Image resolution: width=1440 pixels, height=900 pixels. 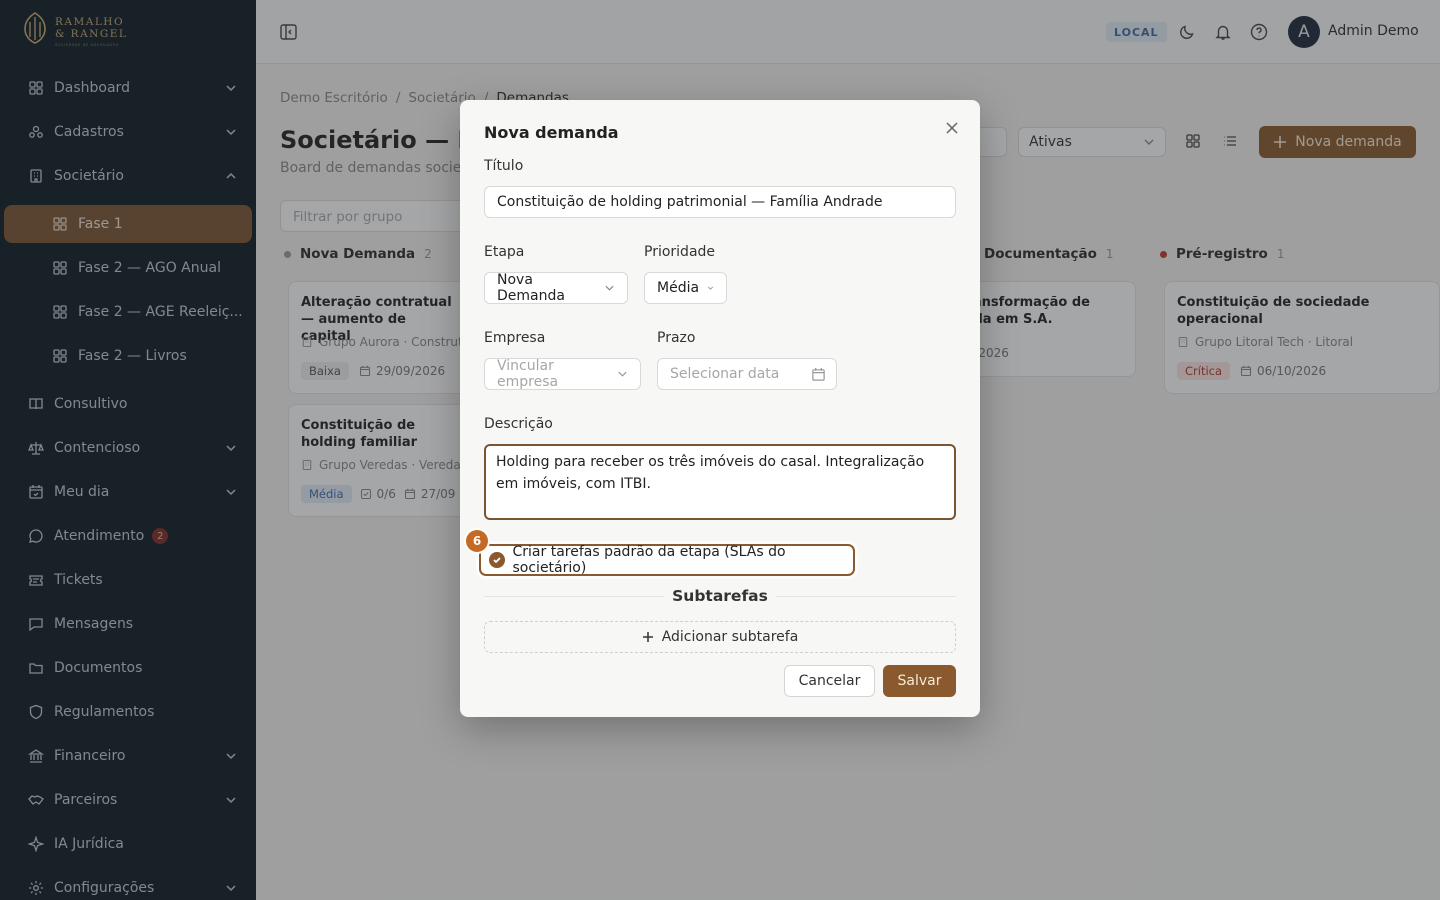 I want to click on company-select: Vincular empresa, so click(x=562, y=374).